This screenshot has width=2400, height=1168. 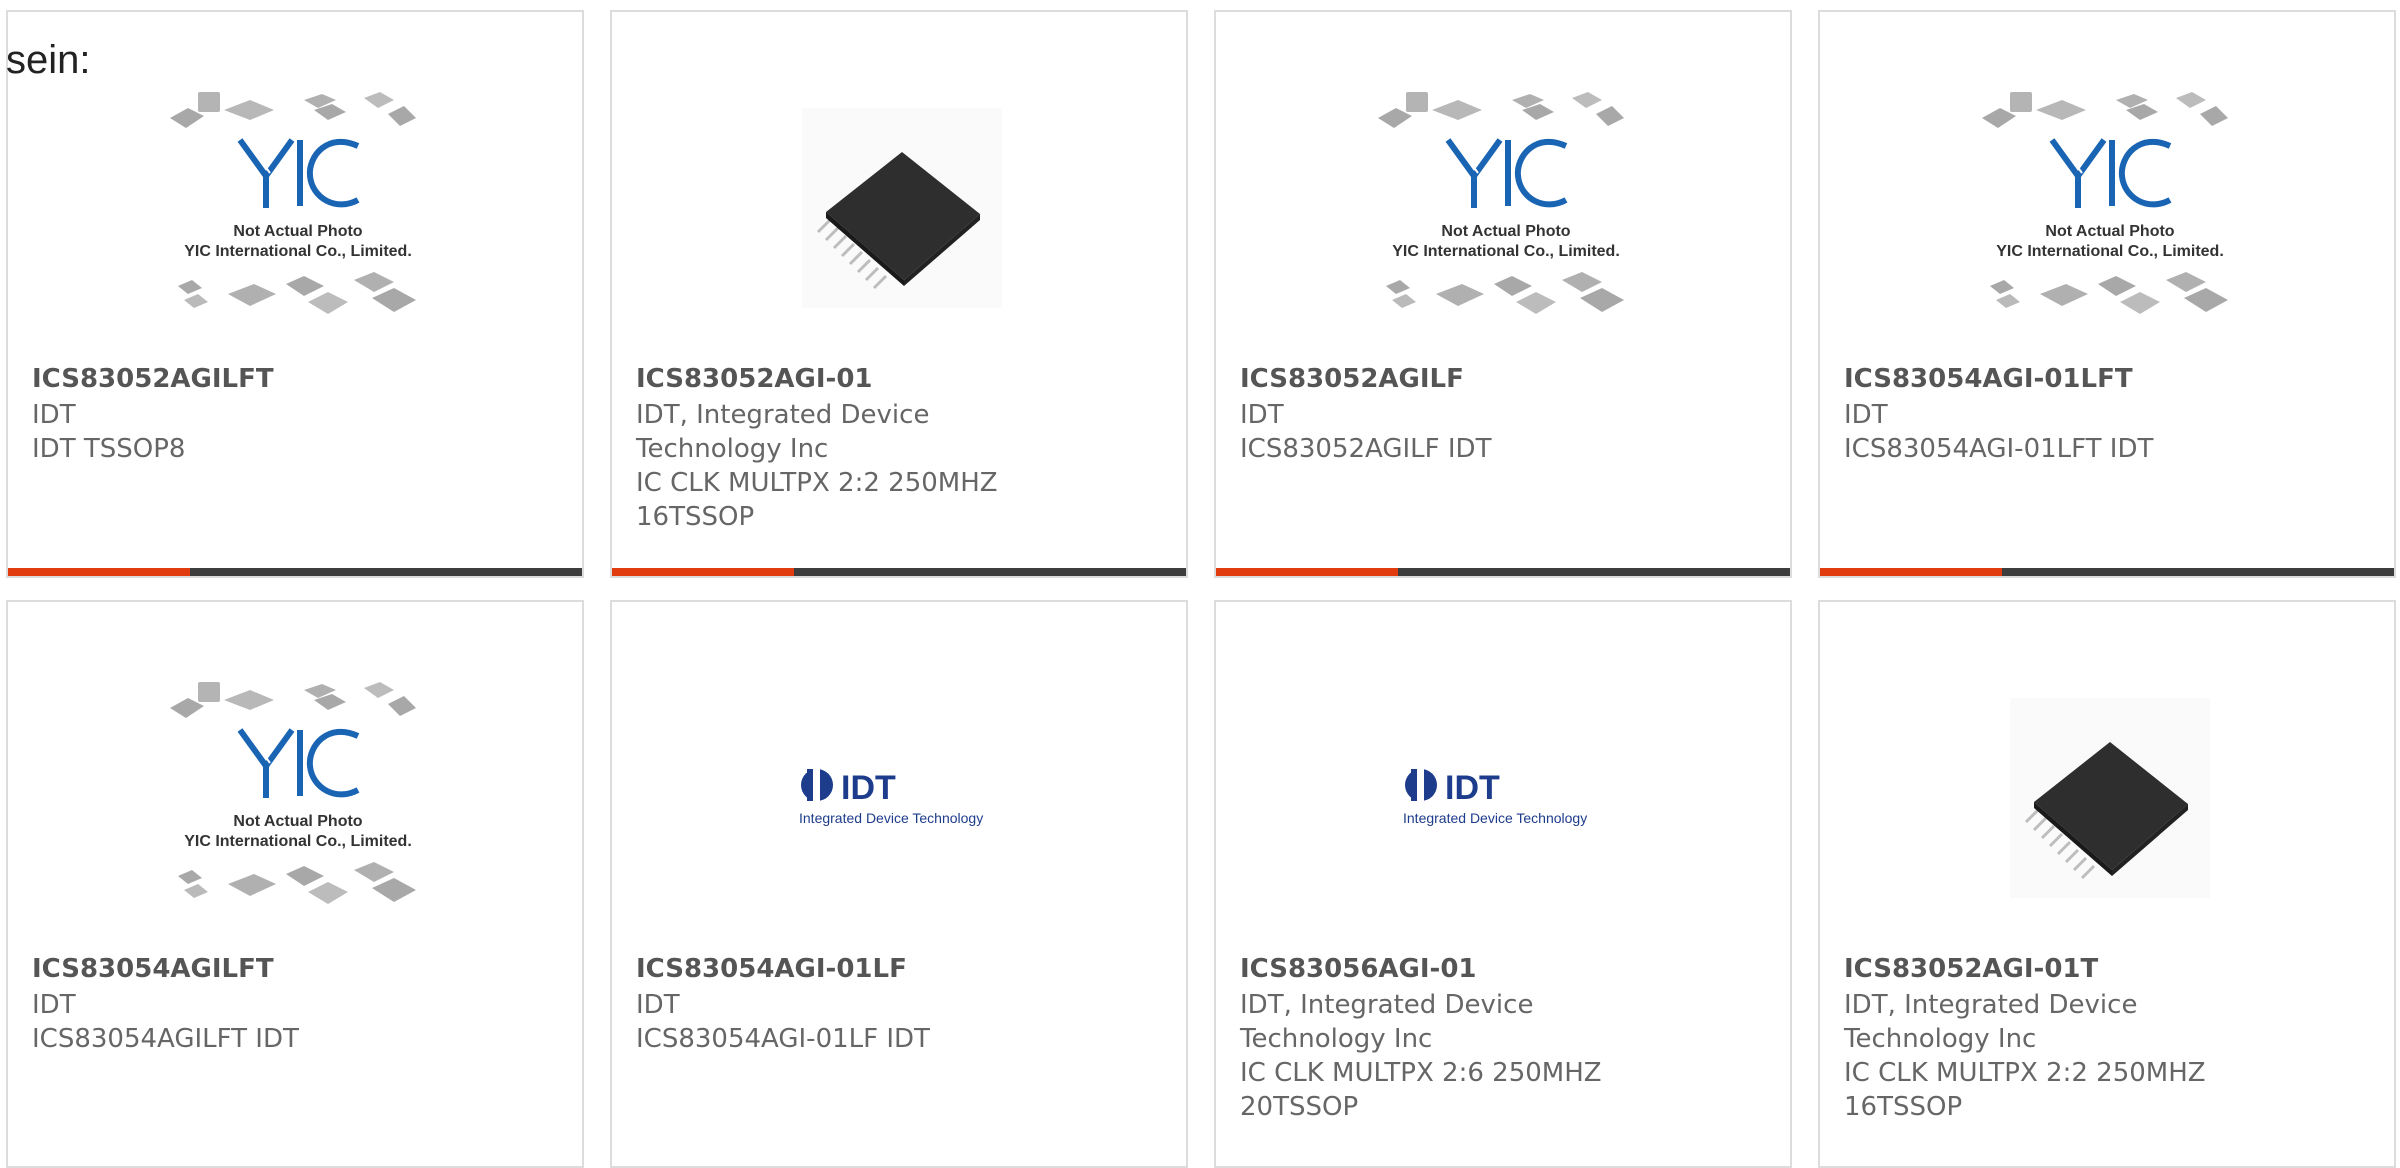 I want to click on description-line: ICS83054AGILFT IDT, so click(x=165, y=1039).